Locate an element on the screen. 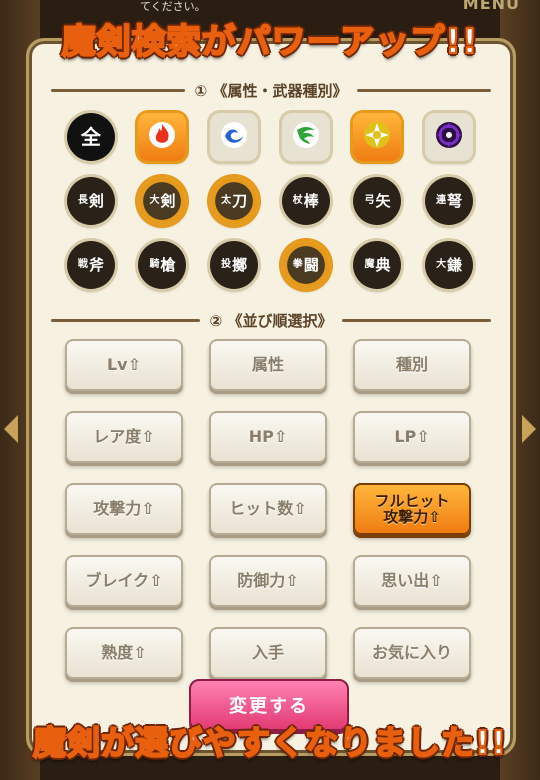 The height and width of the screenshot is (780, 540). element-filter-fire is located at coordinates (162, 137).